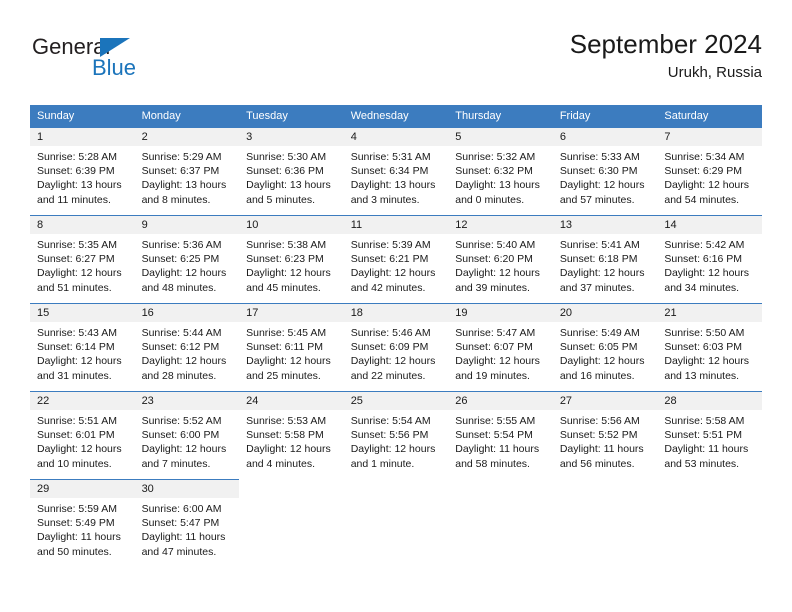 This screenshot has width=792, height=612. What do you see at coordinates (704, 421) in the screenshot?
I see `sunrise-text: Sunrise: 5:58 AM` at bounding box center [704, 421].